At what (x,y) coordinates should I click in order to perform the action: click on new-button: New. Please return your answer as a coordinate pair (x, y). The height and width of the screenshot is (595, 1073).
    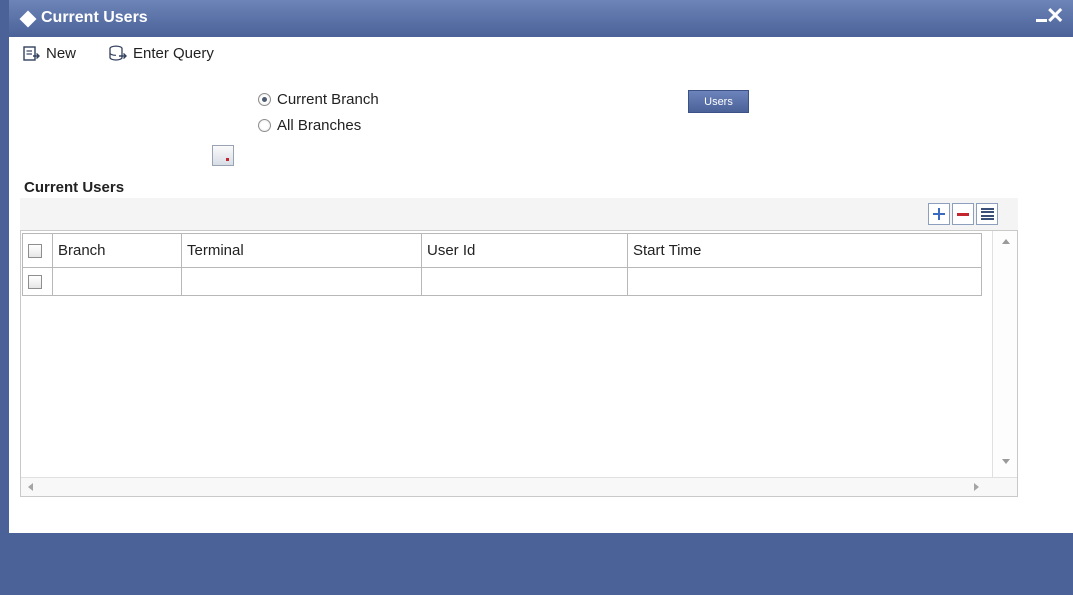
    Looking at the image, I should click on (49, 53).